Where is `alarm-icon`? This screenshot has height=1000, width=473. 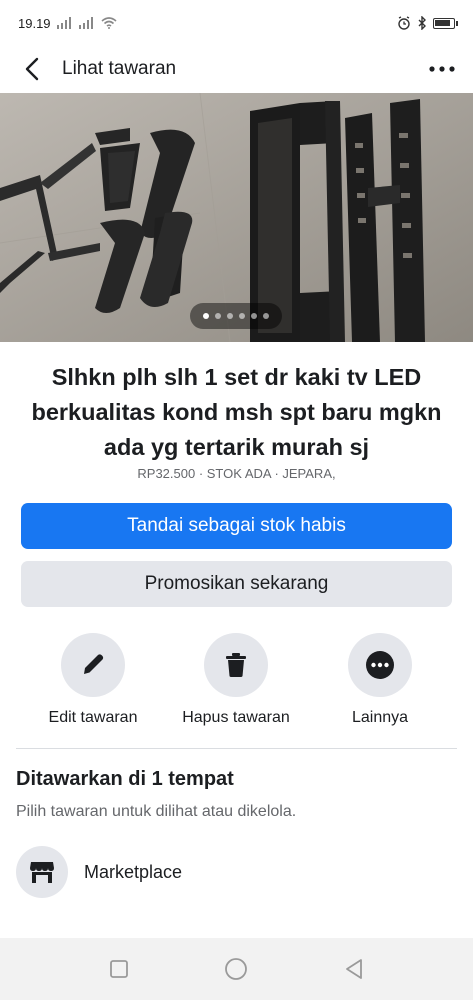 alarm-icon is located at coordinates (404, 23).